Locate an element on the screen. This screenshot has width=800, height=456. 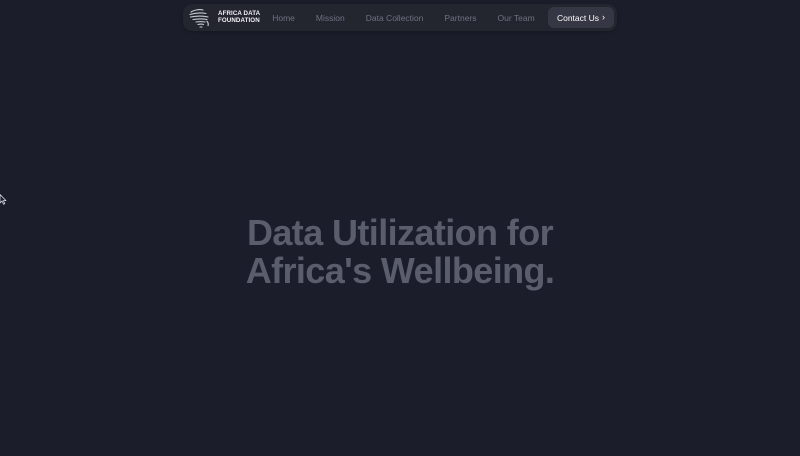
contact-us-label: Contact Us is located at coordinates (578, 17).